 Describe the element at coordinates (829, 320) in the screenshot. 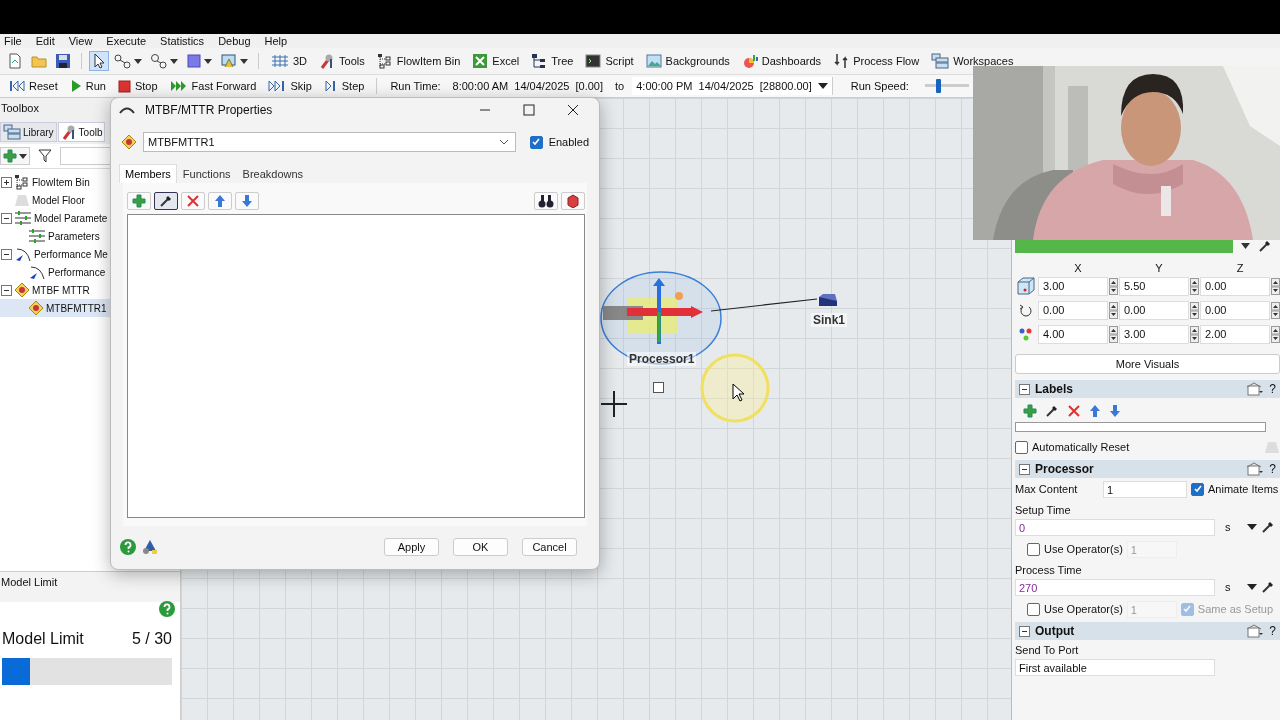

I see `object-label: Sink1` at that location.